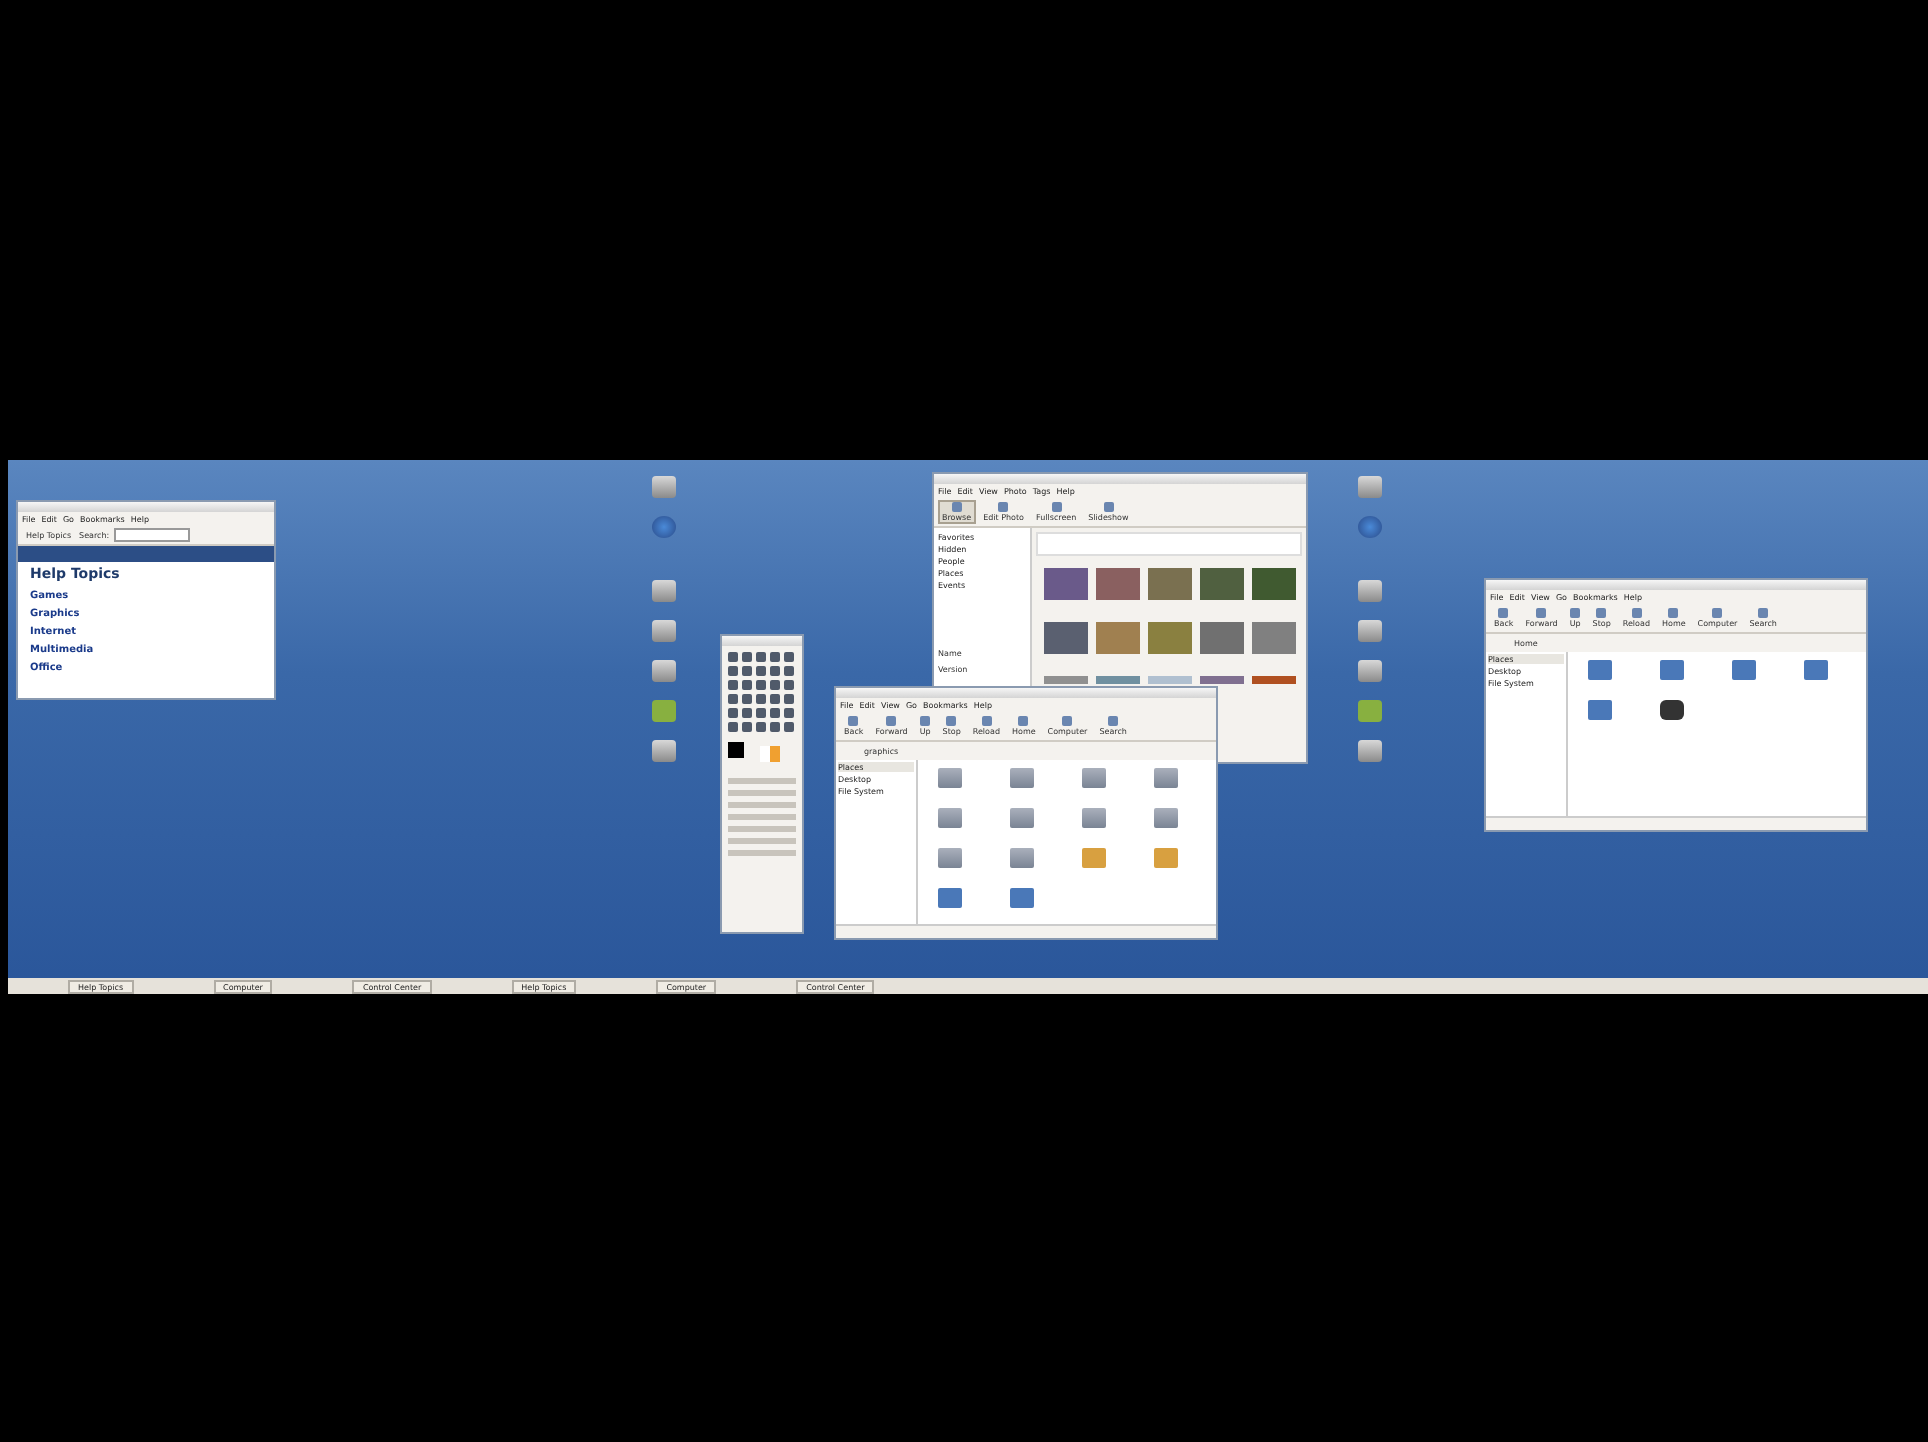  What do you see at coordinates (1169, 544) in the screenshot?
I see `timeline-bar` at bounding box center [1169, 544].